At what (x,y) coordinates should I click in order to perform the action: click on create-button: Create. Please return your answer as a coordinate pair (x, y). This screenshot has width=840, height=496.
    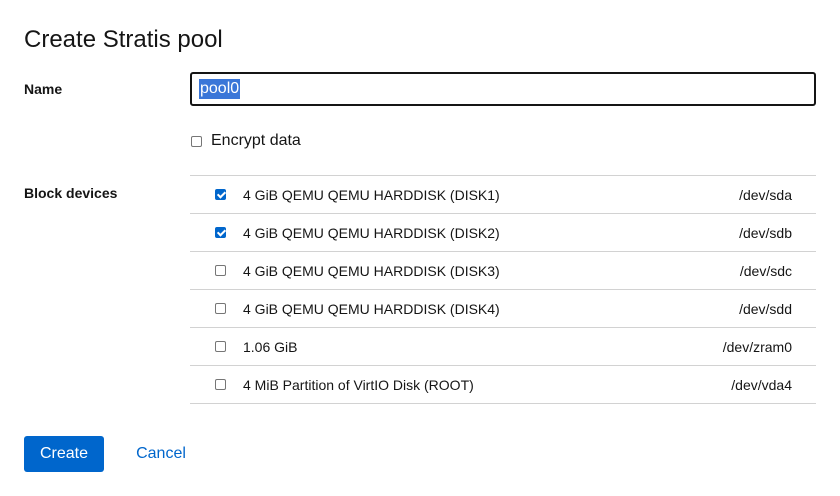
    Looking at the image, I should click on (64, 454).